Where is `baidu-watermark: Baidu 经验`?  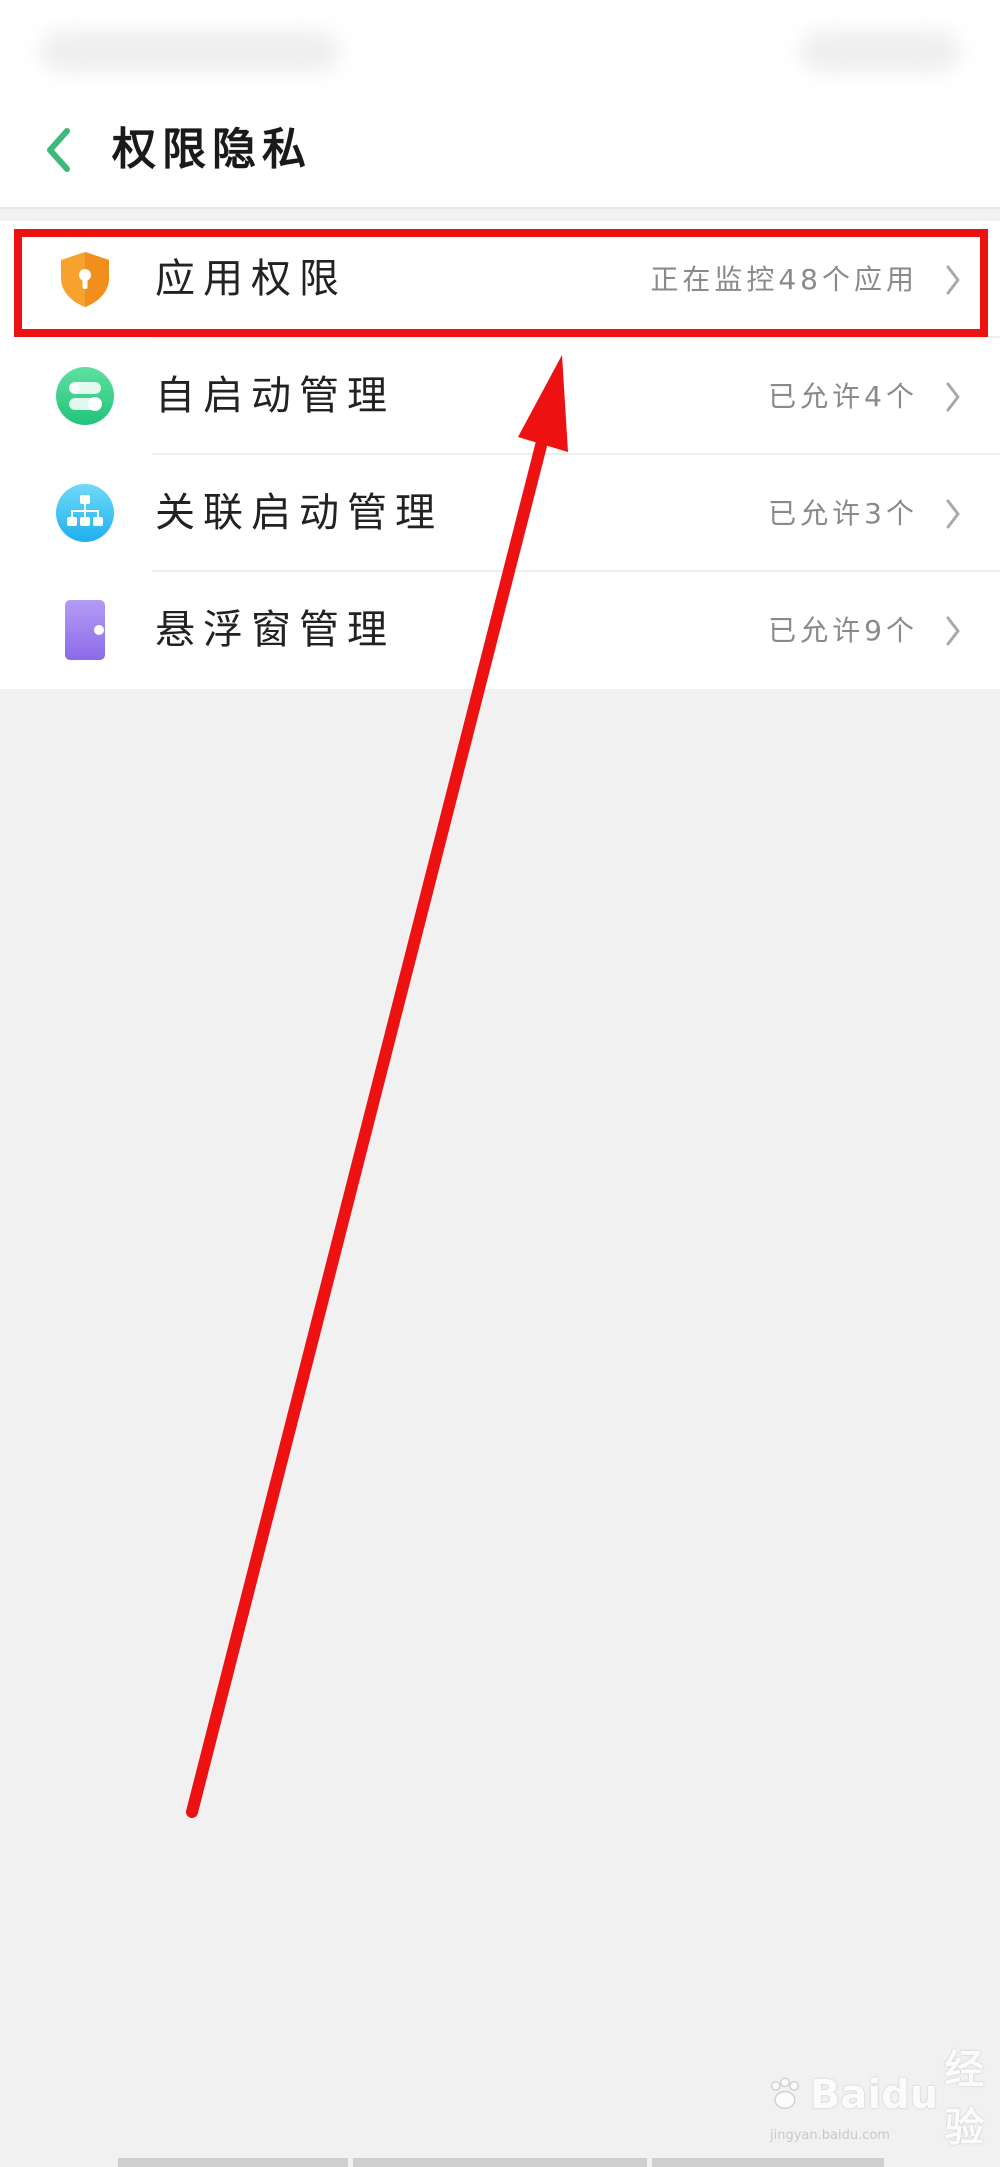
baidu-watermark: Baidu 经验 is located at coordinates (883, 2099).